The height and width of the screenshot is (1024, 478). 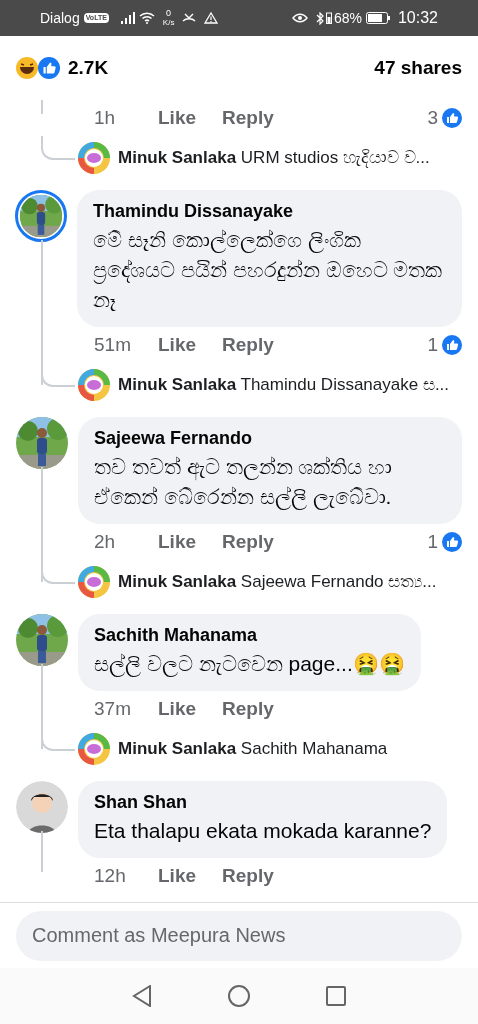 What do you see at coordinates (105, 541) in the screenshot?
I see `comment-time: 2h` at bounding box center [105, 541].